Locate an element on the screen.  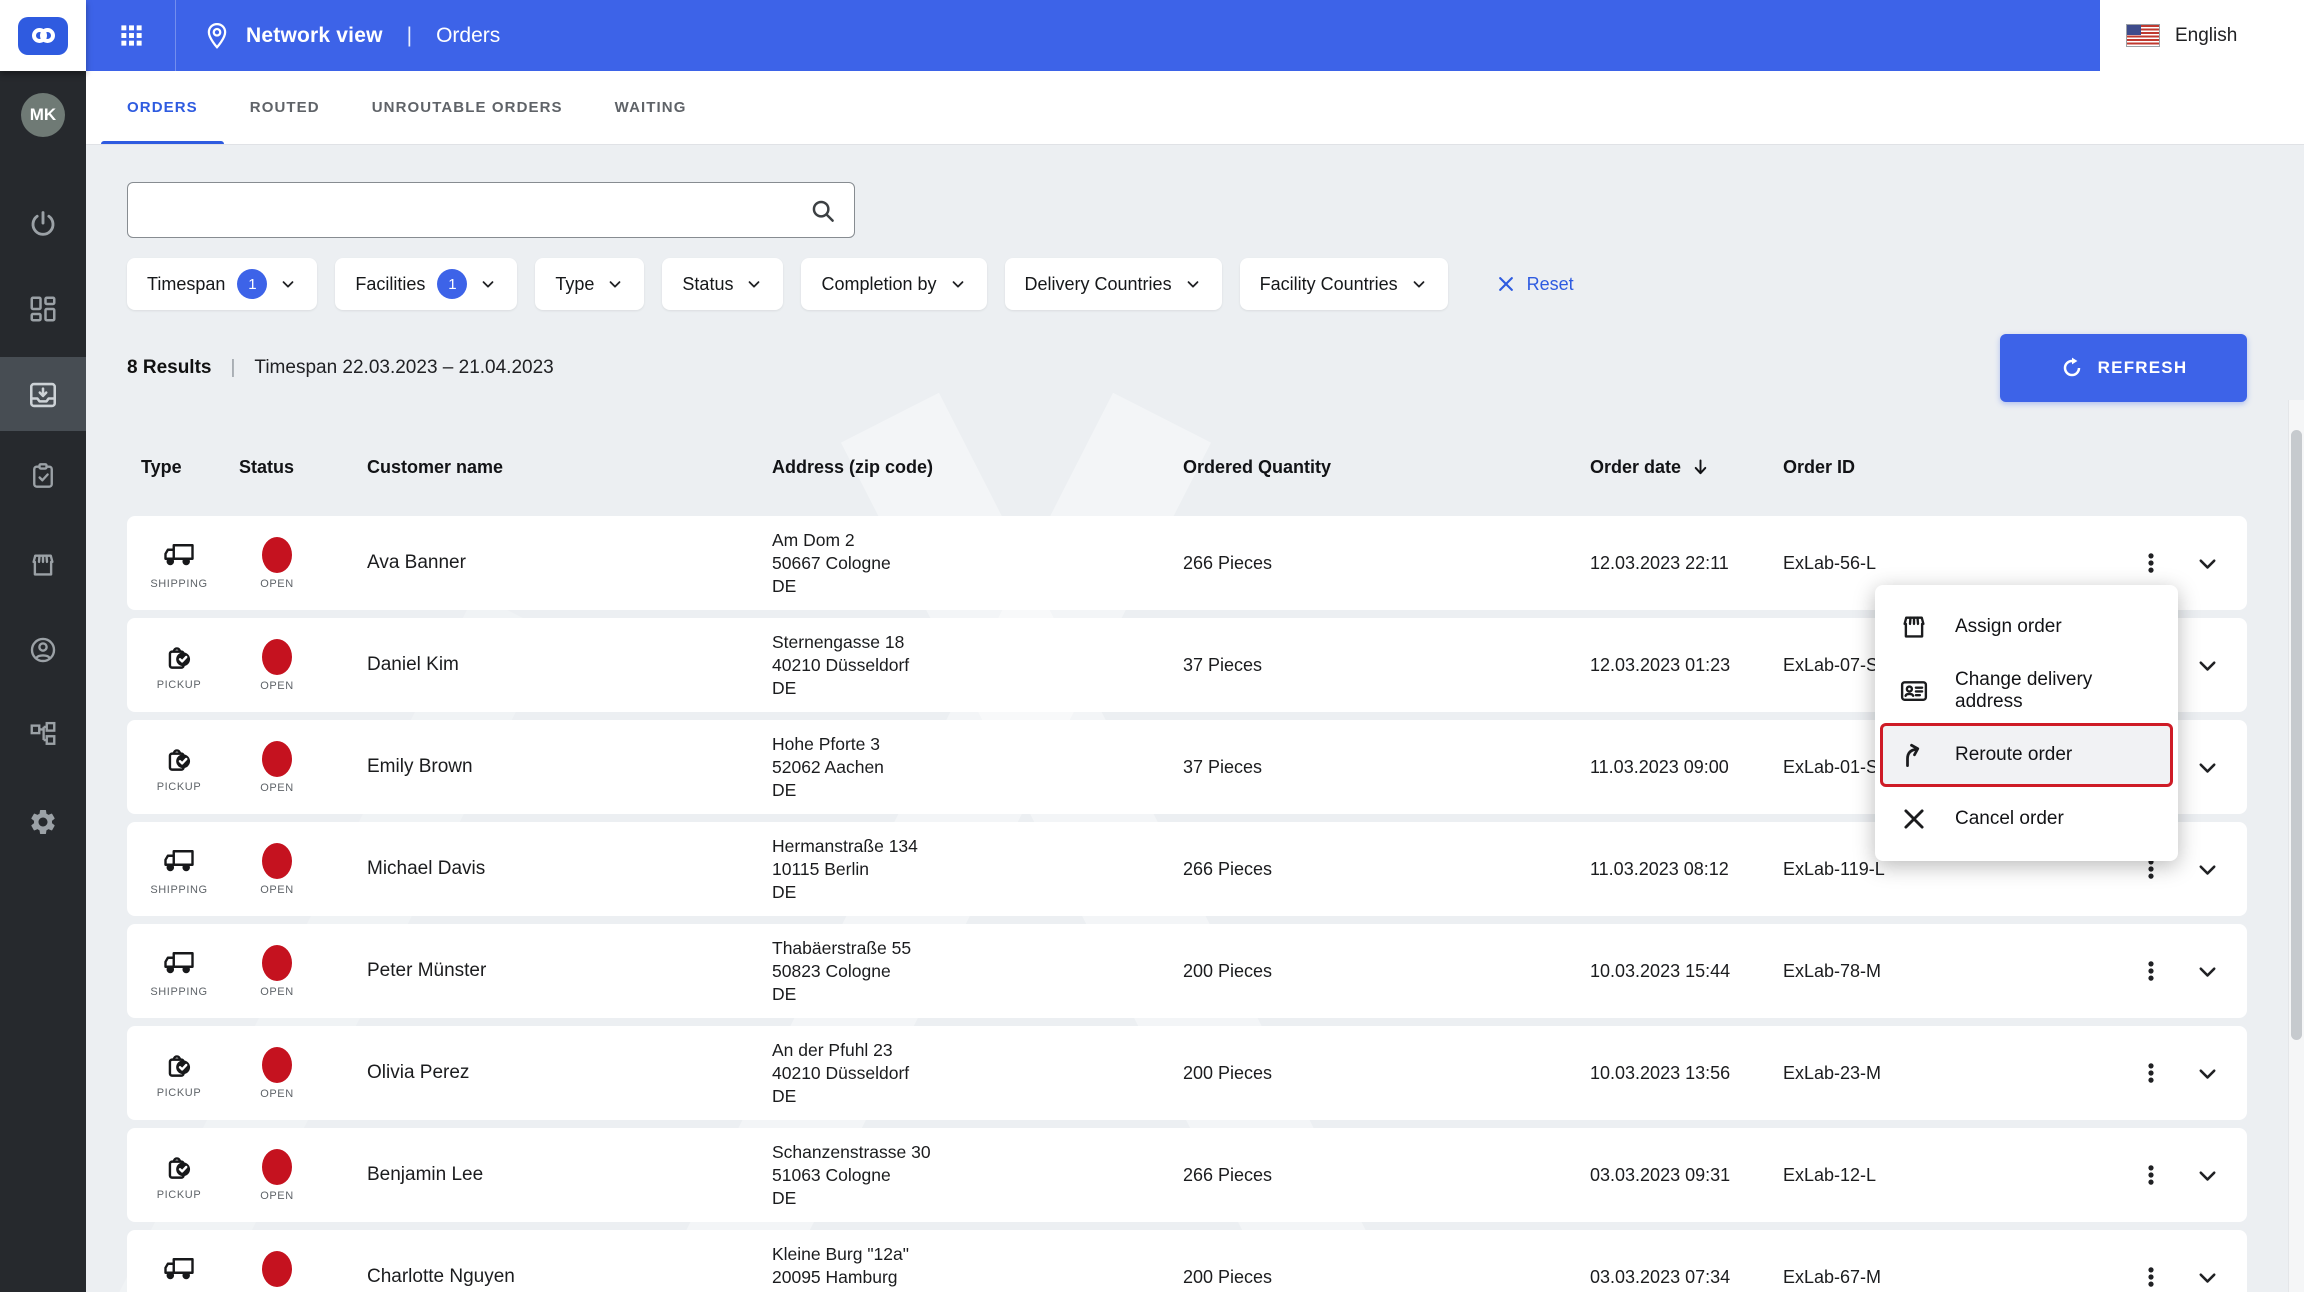
customer-name: Charlotte Nguyen is located at coordinates (441, 1276).